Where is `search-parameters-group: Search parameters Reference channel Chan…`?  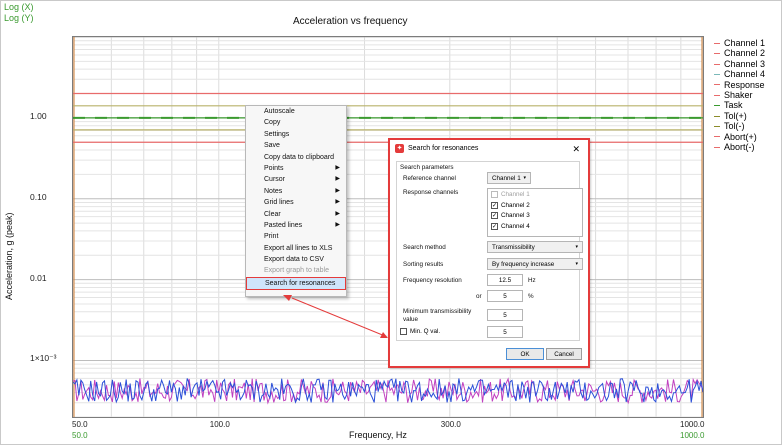
search-parameters-group: Search parameters Reference channel Chan… is located at coordinates (489, 251).